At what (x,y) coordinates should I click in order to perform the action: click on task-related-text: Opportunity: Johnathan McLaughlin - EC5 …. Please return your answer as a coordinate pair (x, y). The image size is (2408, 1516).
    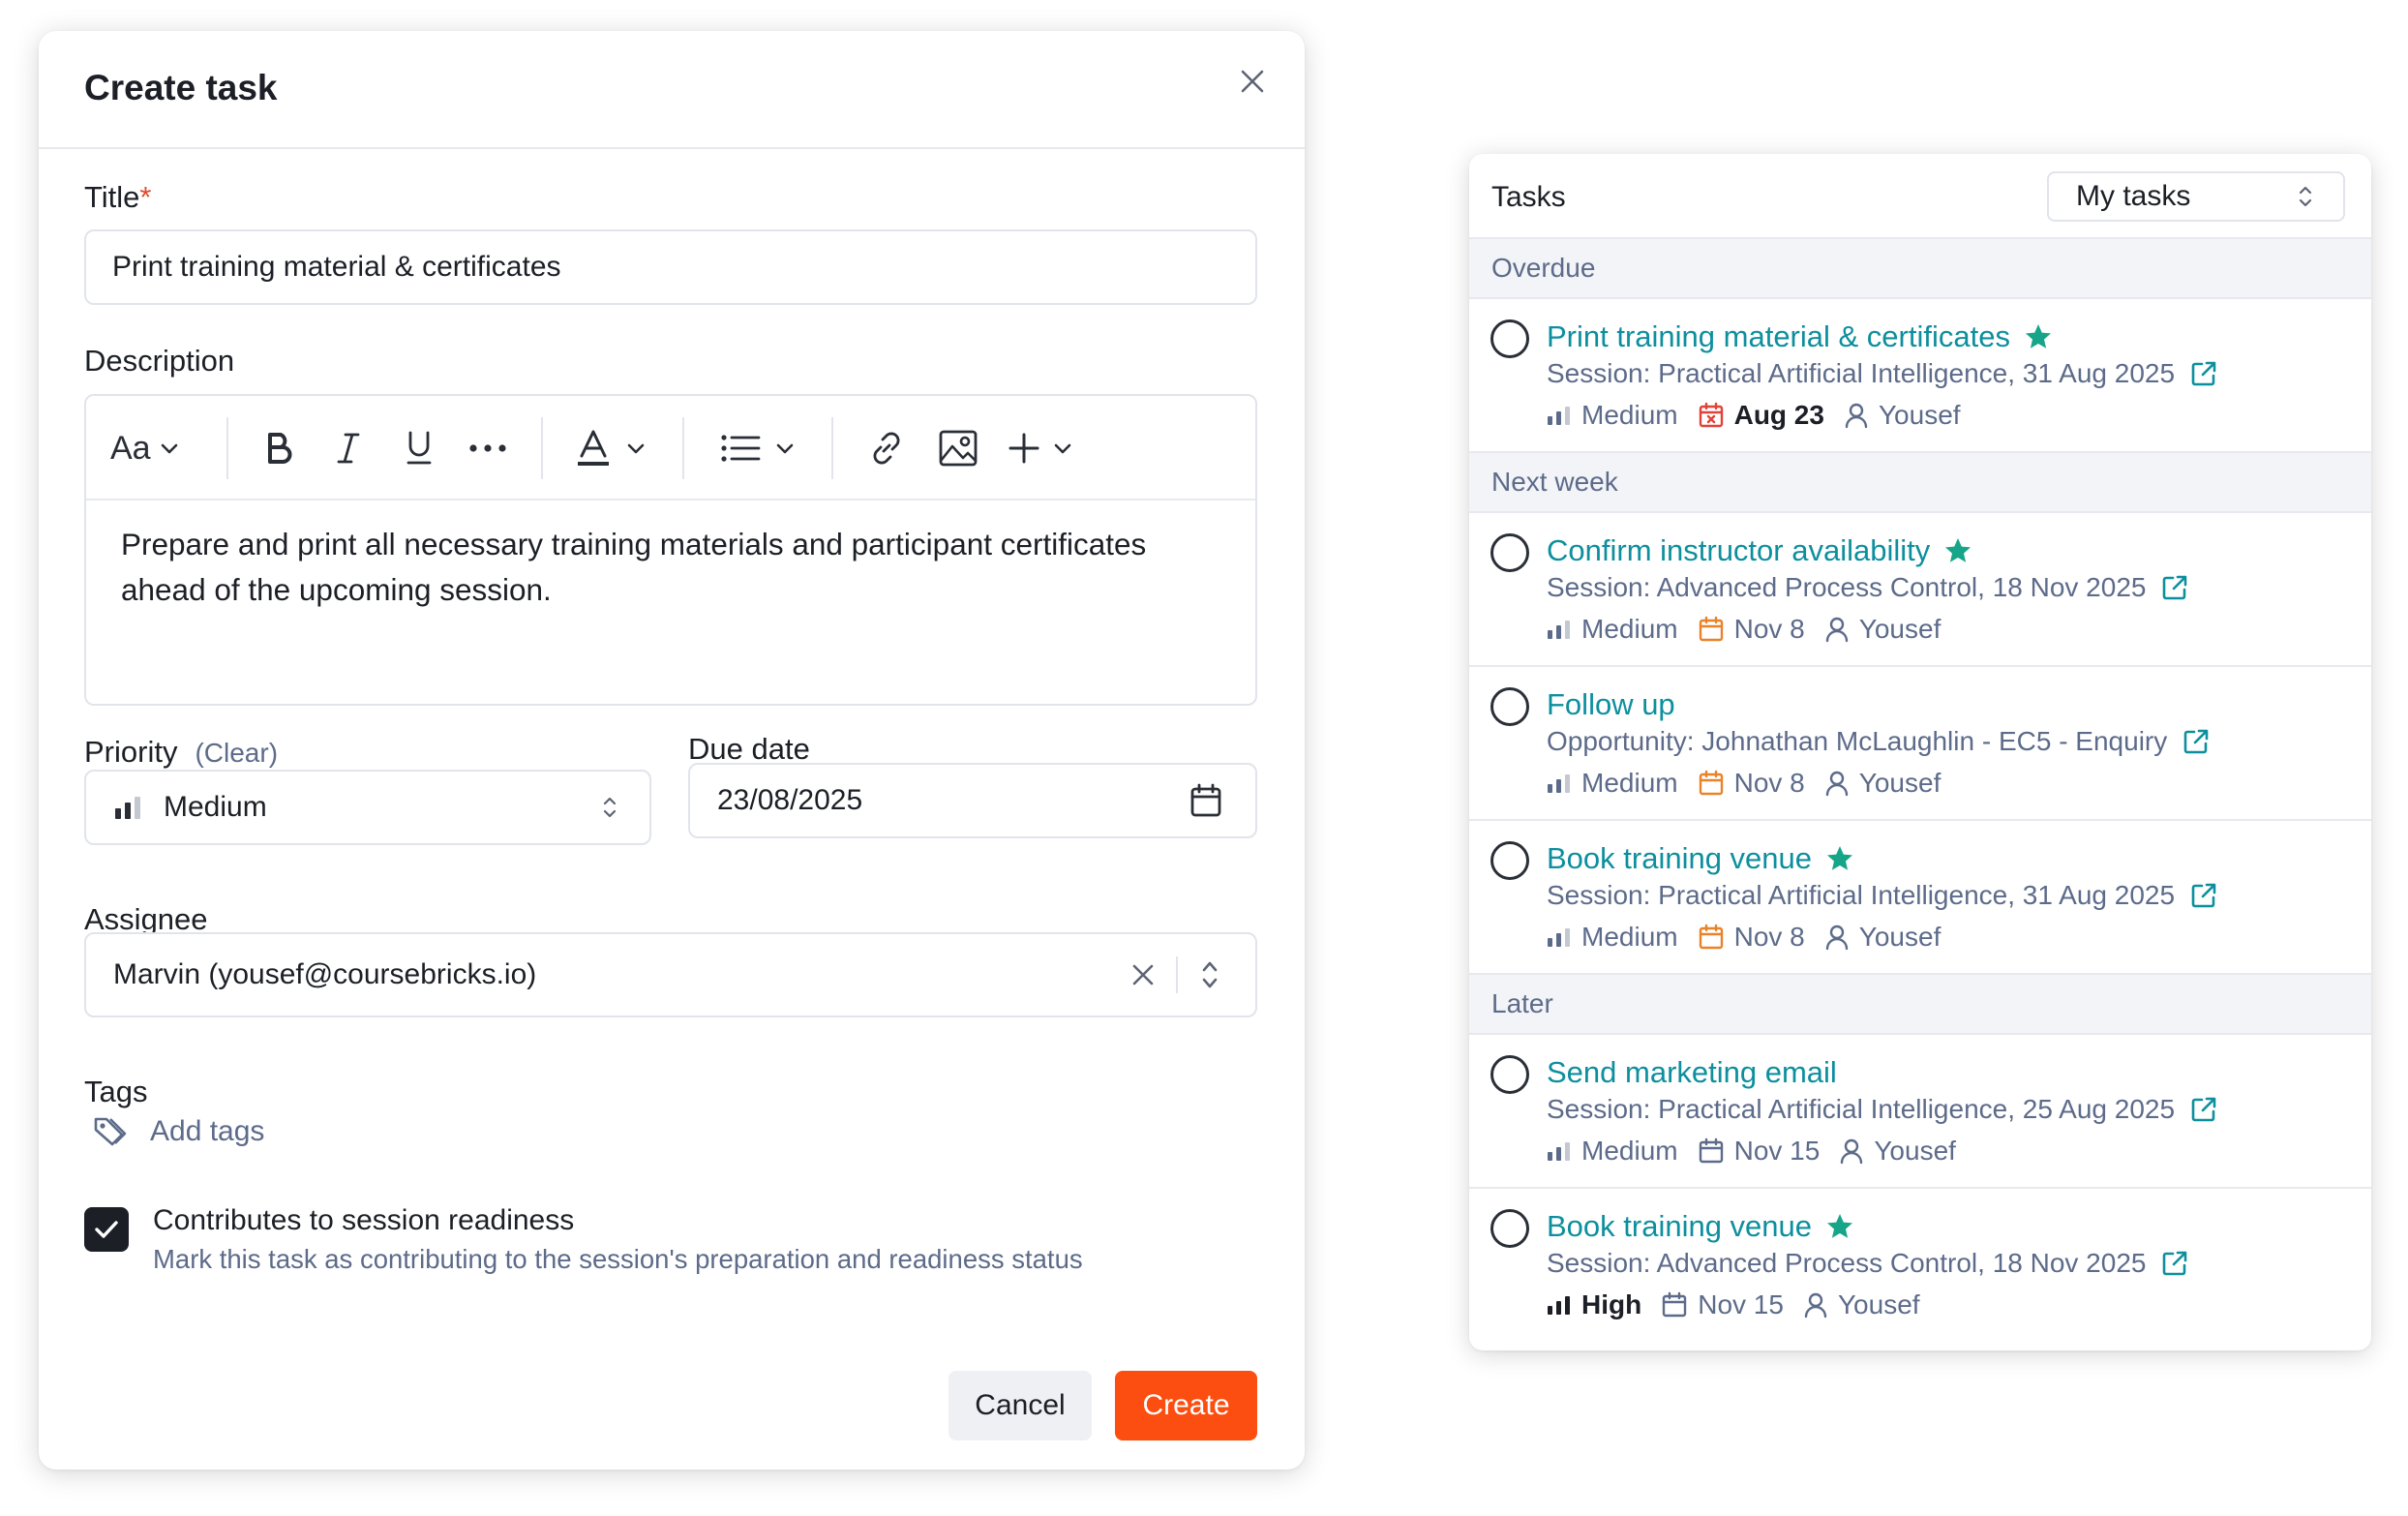
    Looking at the image, I should click on (1857, 741).